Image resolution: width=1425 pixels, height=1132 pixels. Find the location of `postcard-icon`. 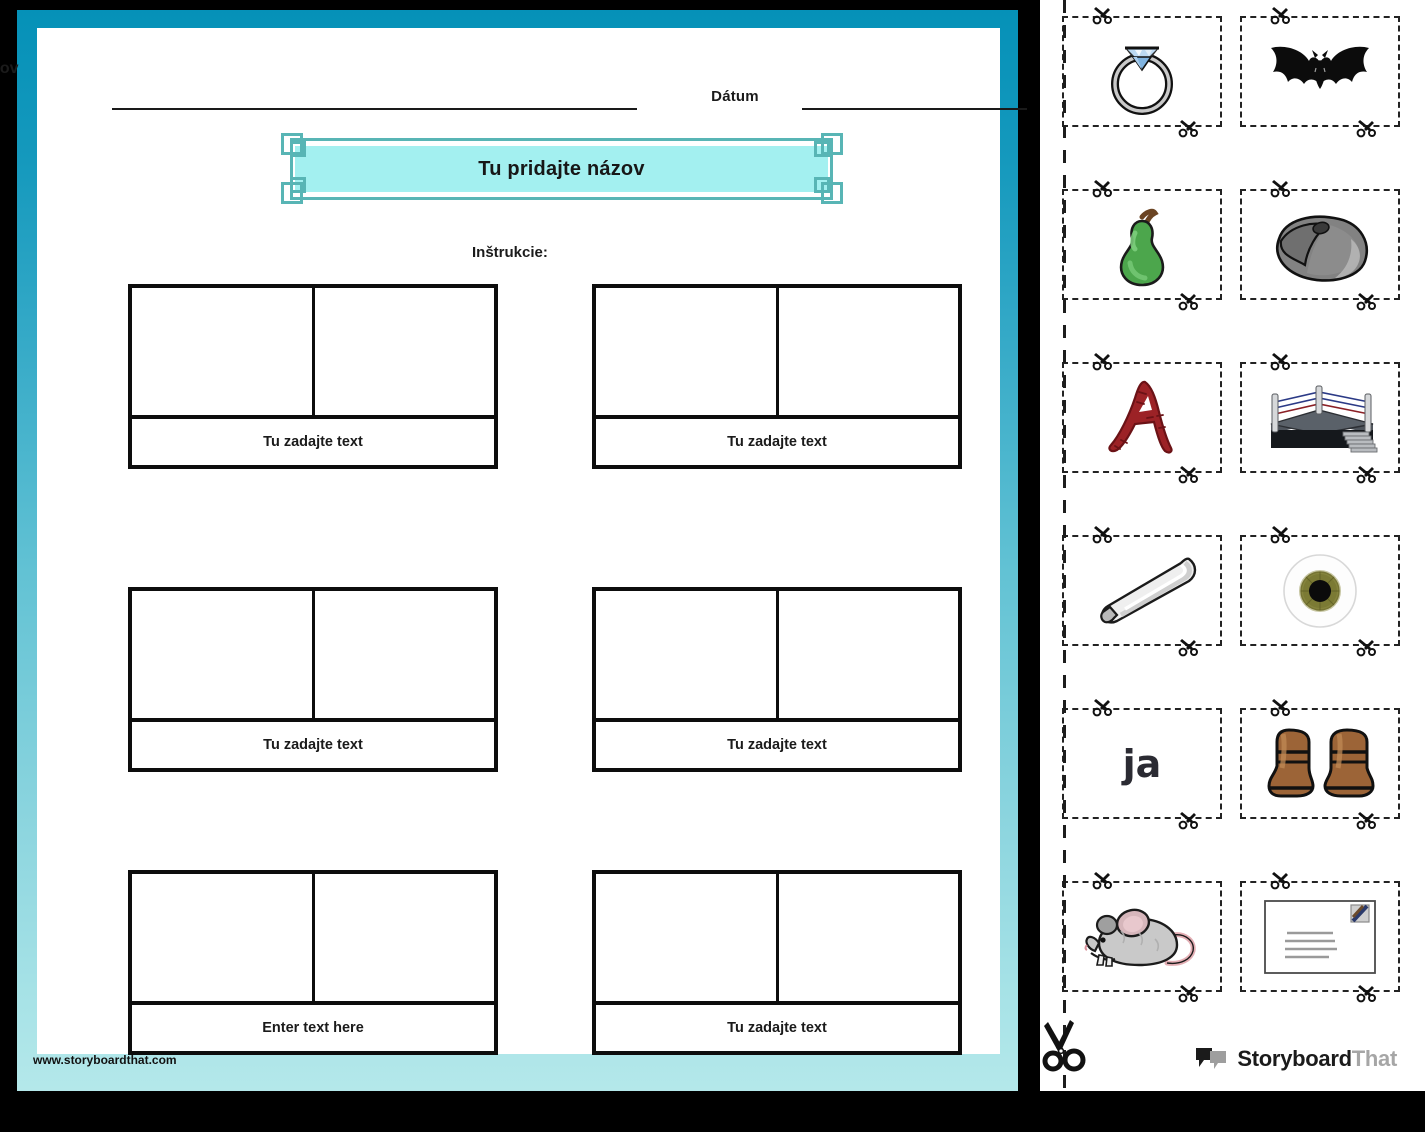

postcard-icon is located at coordinates (1320, 936).